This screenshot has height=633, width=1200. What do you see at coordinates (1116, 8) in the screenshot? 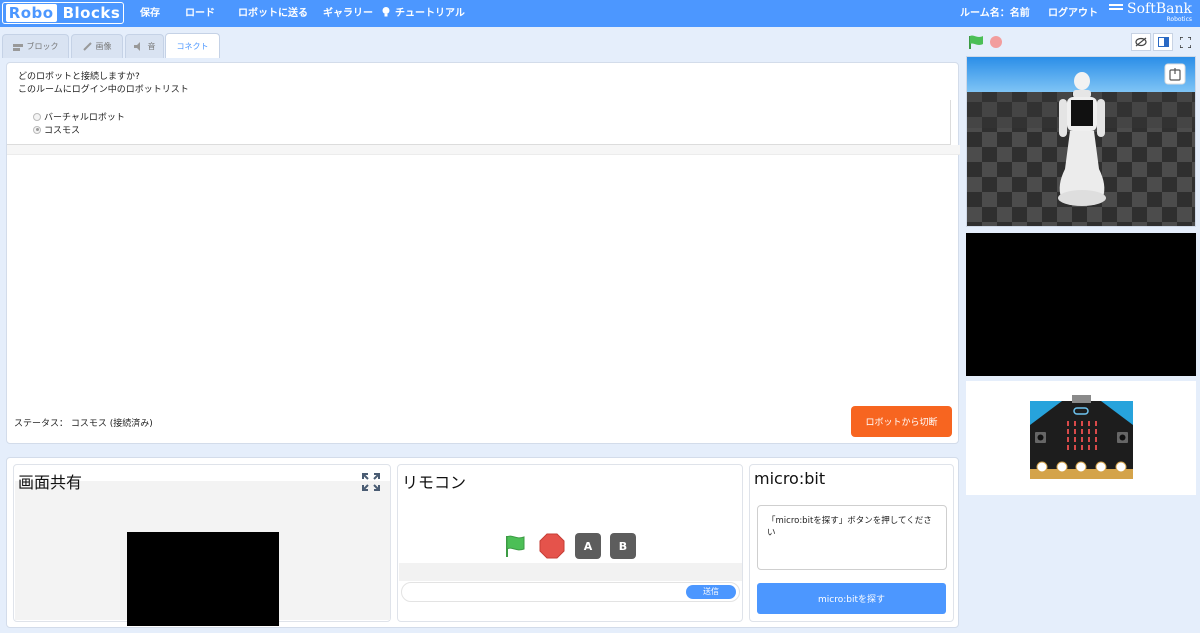
I see `softbank-lines-icon` at bounding box center [1116, 8].